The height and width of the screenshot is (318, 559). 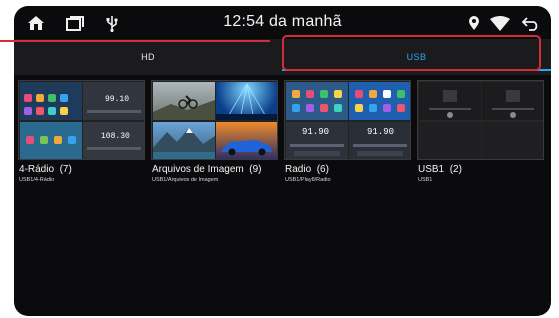 I want to click on folder-path: USB1/Play8/Radio, so click(x=308, y=180).